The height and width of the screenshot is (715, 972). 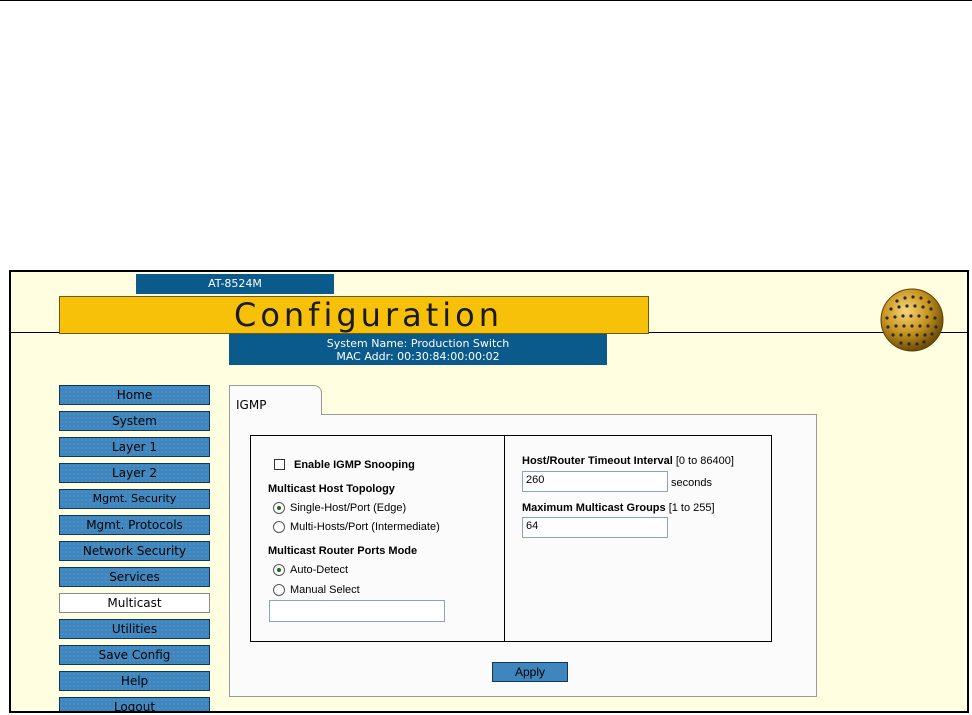 I want to click on nav-save-config-button: Save Config, so click(x=134, y=655).